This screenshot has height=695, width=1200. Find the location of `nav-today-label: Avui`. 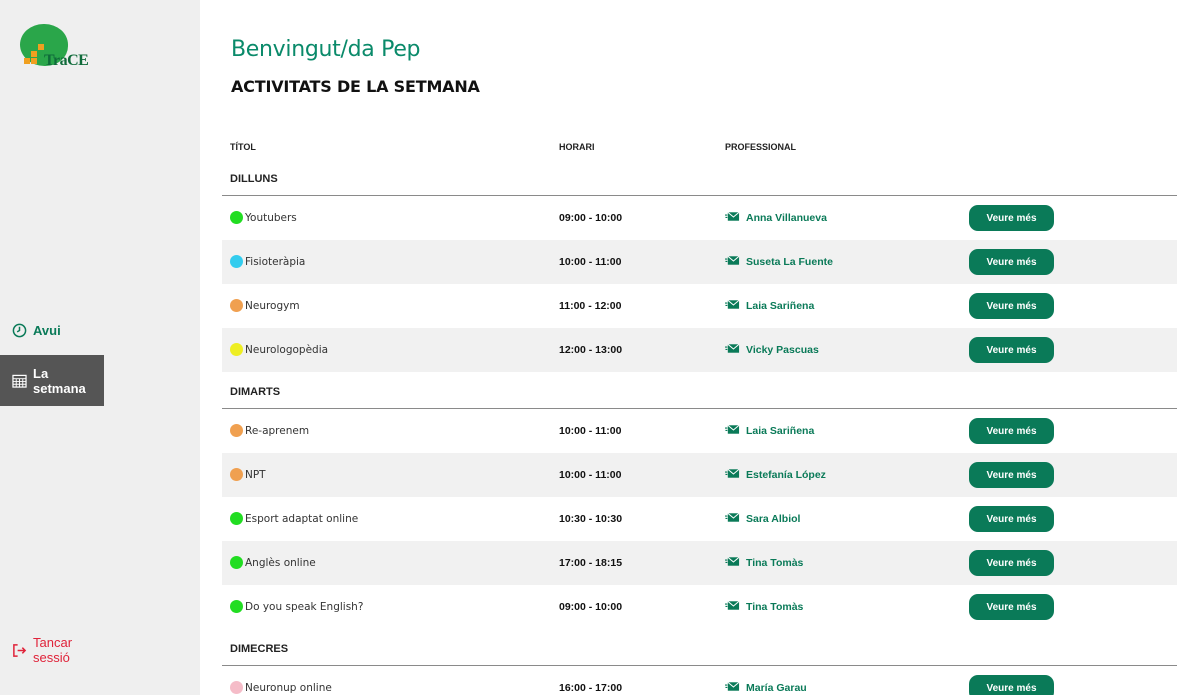

nav-today-label: Avui is located at coordinates (47, 330).